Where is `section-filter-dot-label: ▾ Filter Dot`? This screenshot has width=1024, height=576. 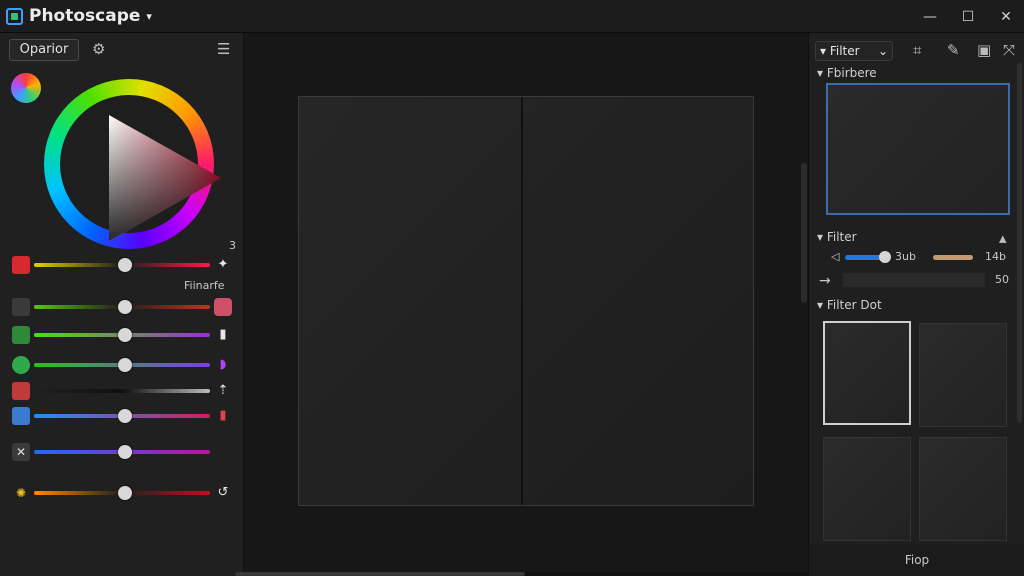 section-filter-dot-label: ▾ Filter Dot is located at coordinates (849, 305).